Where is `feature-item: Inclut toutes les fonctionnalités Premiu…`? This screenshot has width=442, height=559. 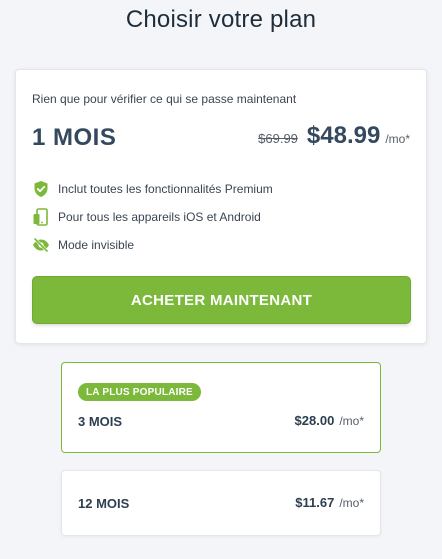
feature-item: Inclut toutes les fonctionnalités Premiu… is located at coordinates (152, 189).